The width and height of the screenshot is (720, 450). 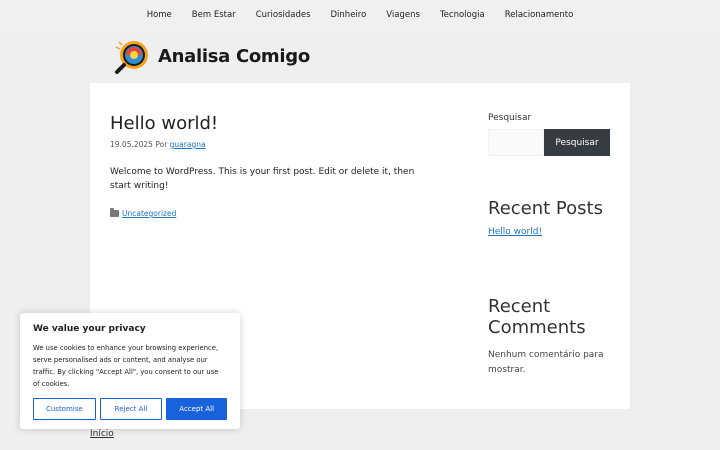 What do you see at coordinates (510, 118) in the screenshot?
I see `search-label: Pesquisar` at bounding box center [510, 118].